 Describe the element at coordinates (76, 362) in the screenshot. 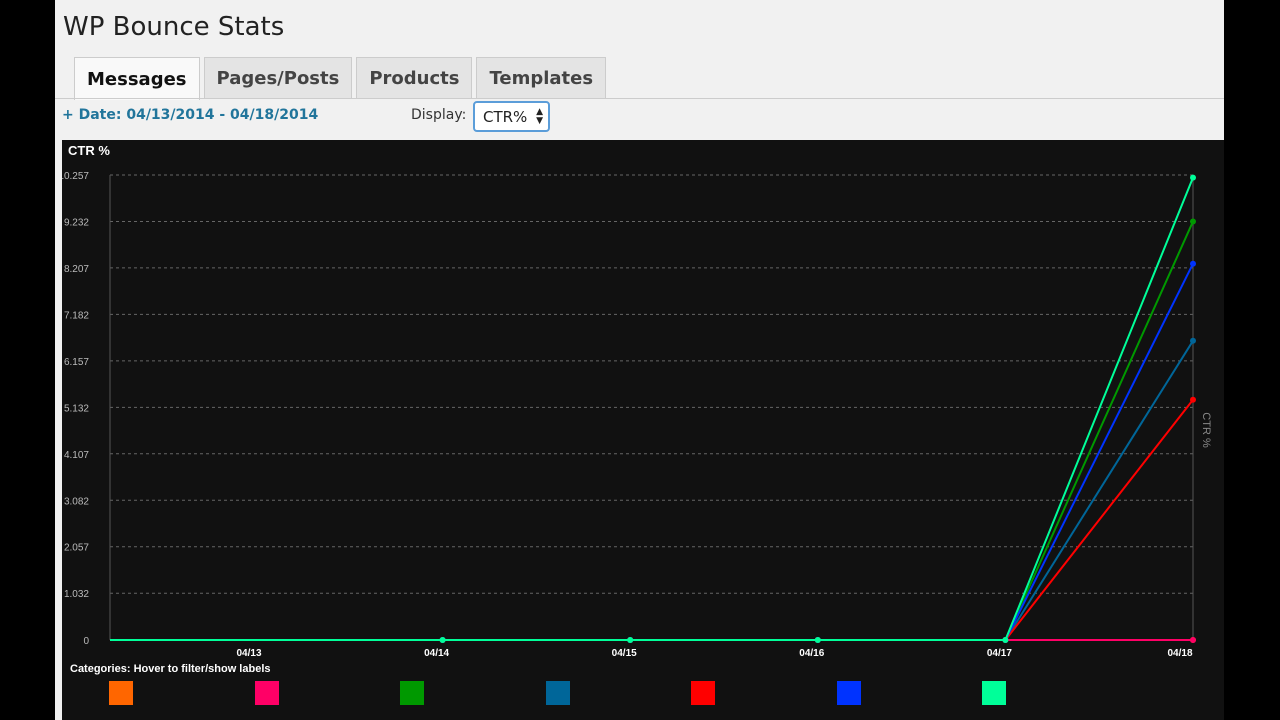

I see `y-tick-label: 6.157` at that location.